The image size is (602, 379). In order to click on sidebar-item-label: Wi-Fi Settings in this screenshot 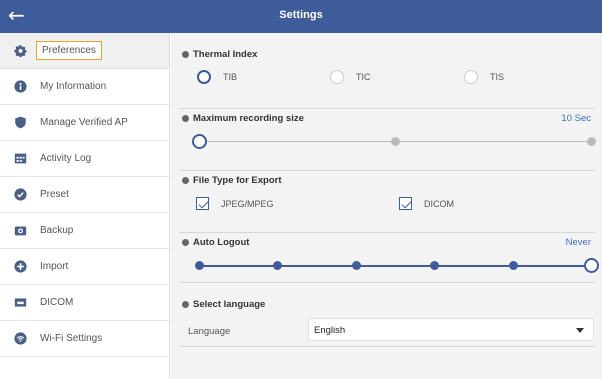, I will do `click(71, 338)`.